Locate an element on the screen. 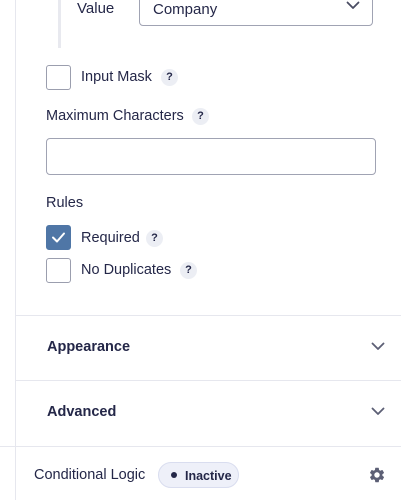  max-characters-label: Maximum Characters is located at coordinates (115, 116).